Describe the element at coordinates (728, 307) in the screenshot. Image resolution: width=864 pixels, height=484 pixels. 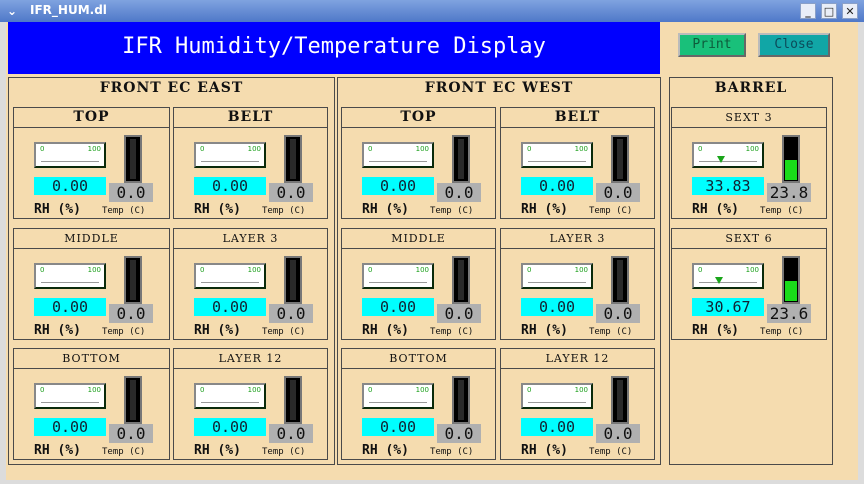
I see `rh-value: 30.67` at that location.